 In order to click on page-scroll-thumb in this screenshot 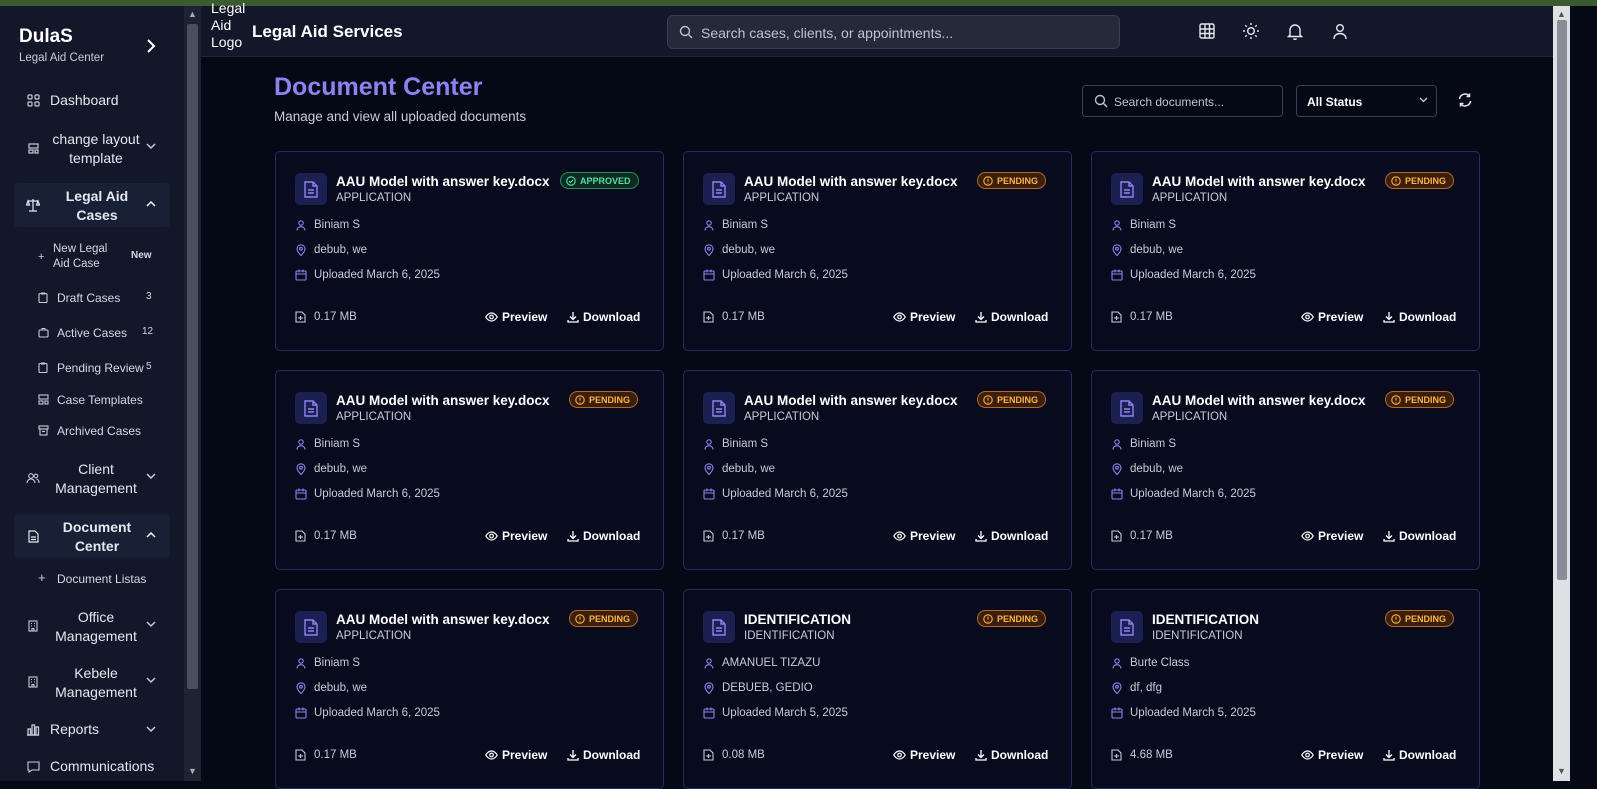, I will do `click(1562, 300)`.